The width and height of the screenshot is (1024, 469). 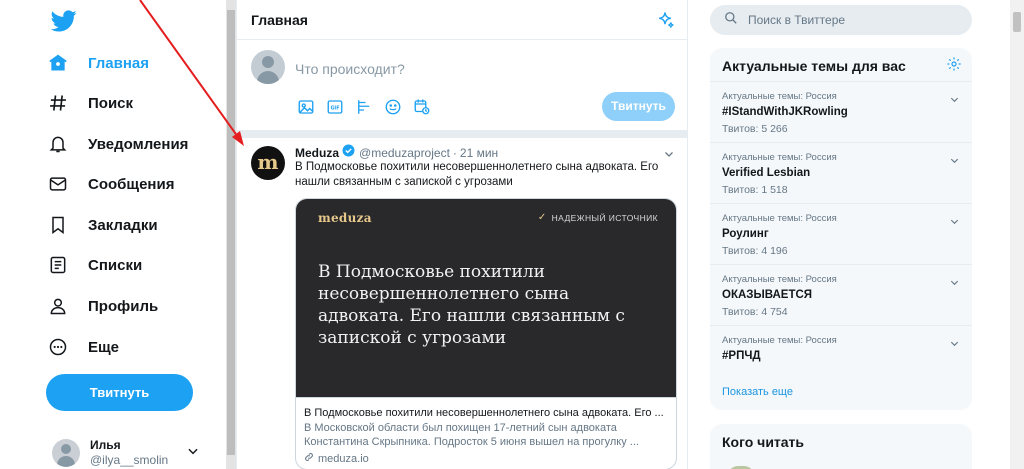 I want to click on search-box, so click(x=841, y=20).